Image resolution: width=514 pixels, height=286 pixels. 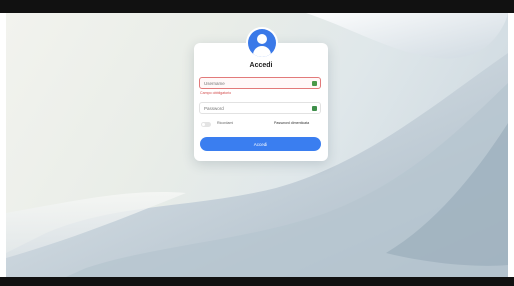 I want to click on user-circle-icon, so click(x=262, y=43).